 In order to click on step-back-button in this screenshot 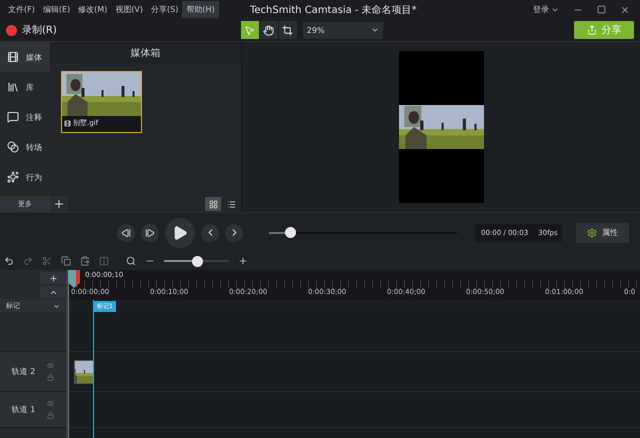, I will do `click(126, 233)`.